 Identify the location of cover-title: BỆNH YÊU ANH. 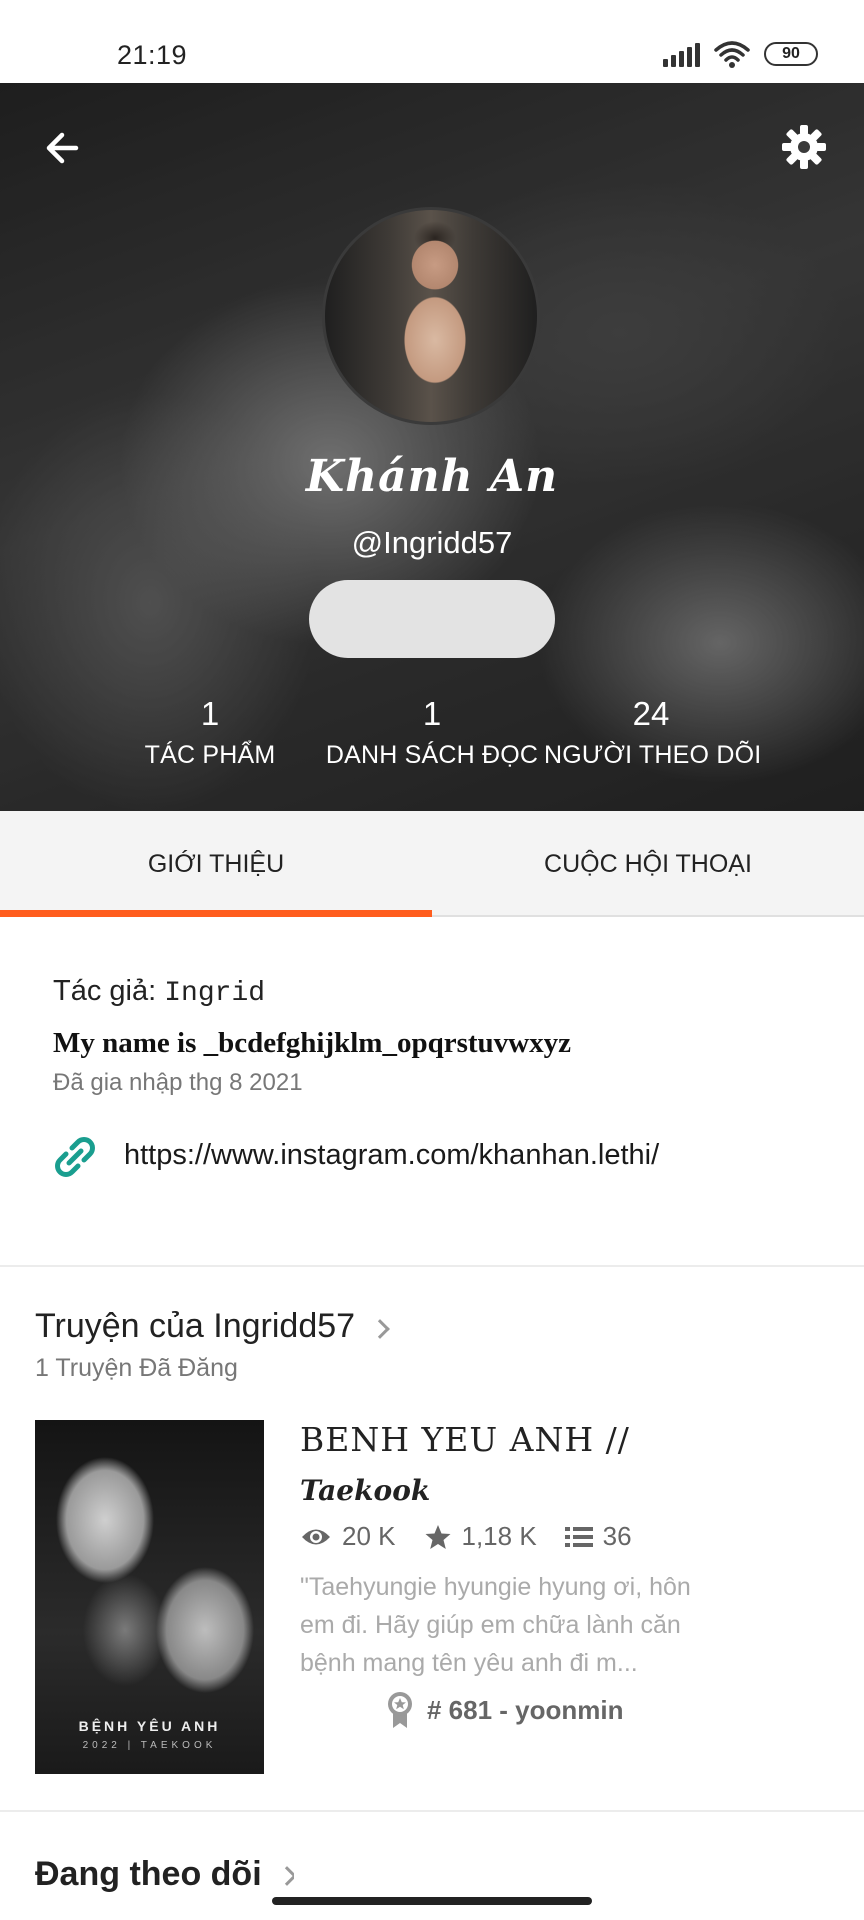
(149, 1726).